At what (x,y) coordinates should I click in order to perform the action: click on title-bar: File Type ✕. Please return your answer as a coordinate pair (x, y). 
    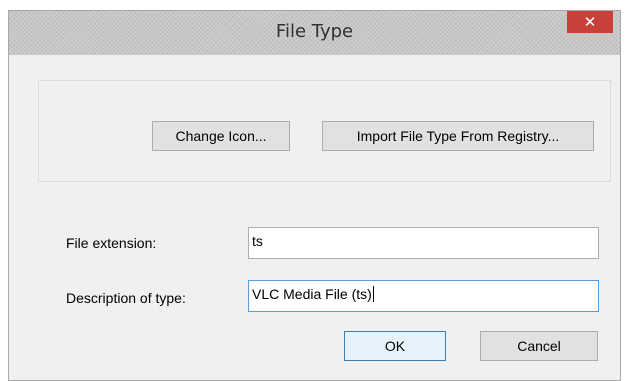
    Looking at the image, I should click on (314, 33).